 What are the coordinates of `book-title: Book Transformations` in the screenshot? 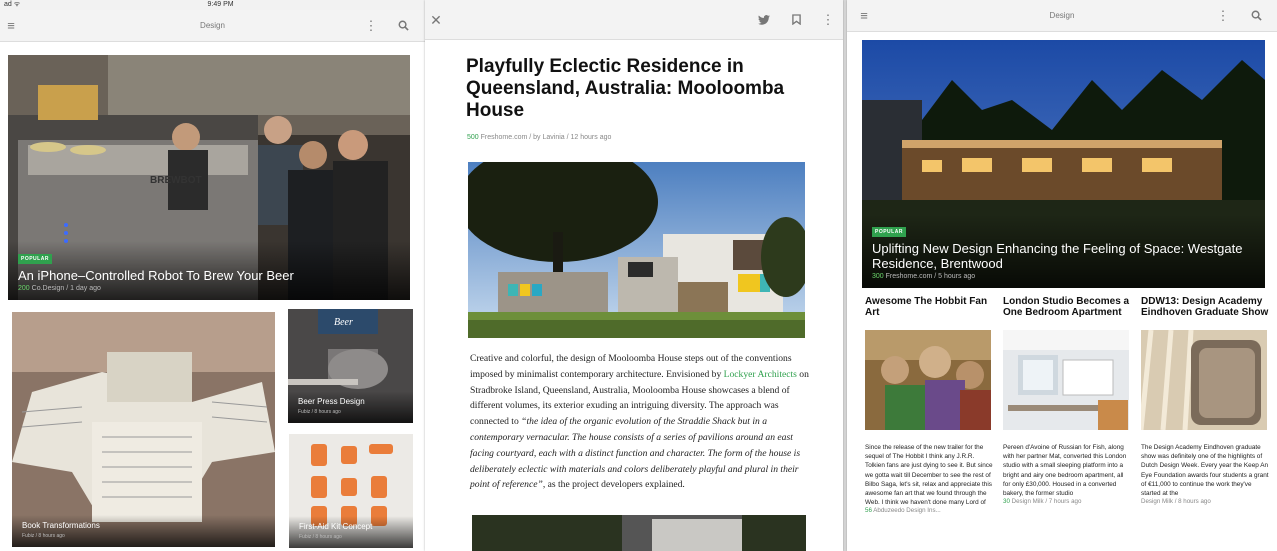 It's located at (61, 525).